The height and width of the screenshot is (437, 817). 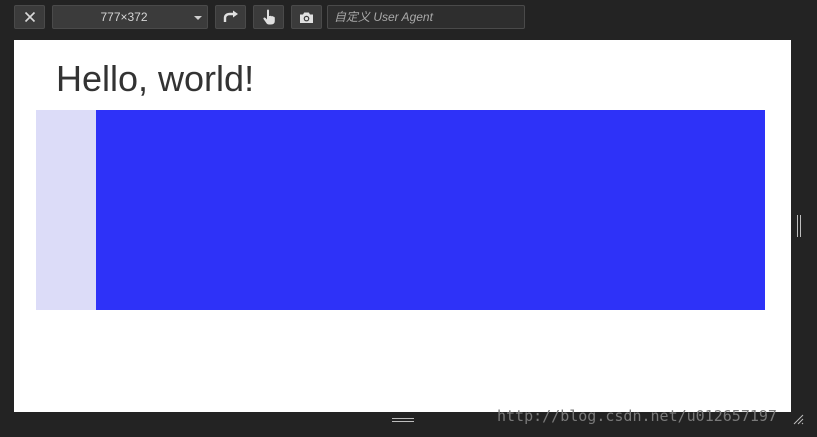 I want to click on device-size-select: 777×372, so click(x=130, y=17).